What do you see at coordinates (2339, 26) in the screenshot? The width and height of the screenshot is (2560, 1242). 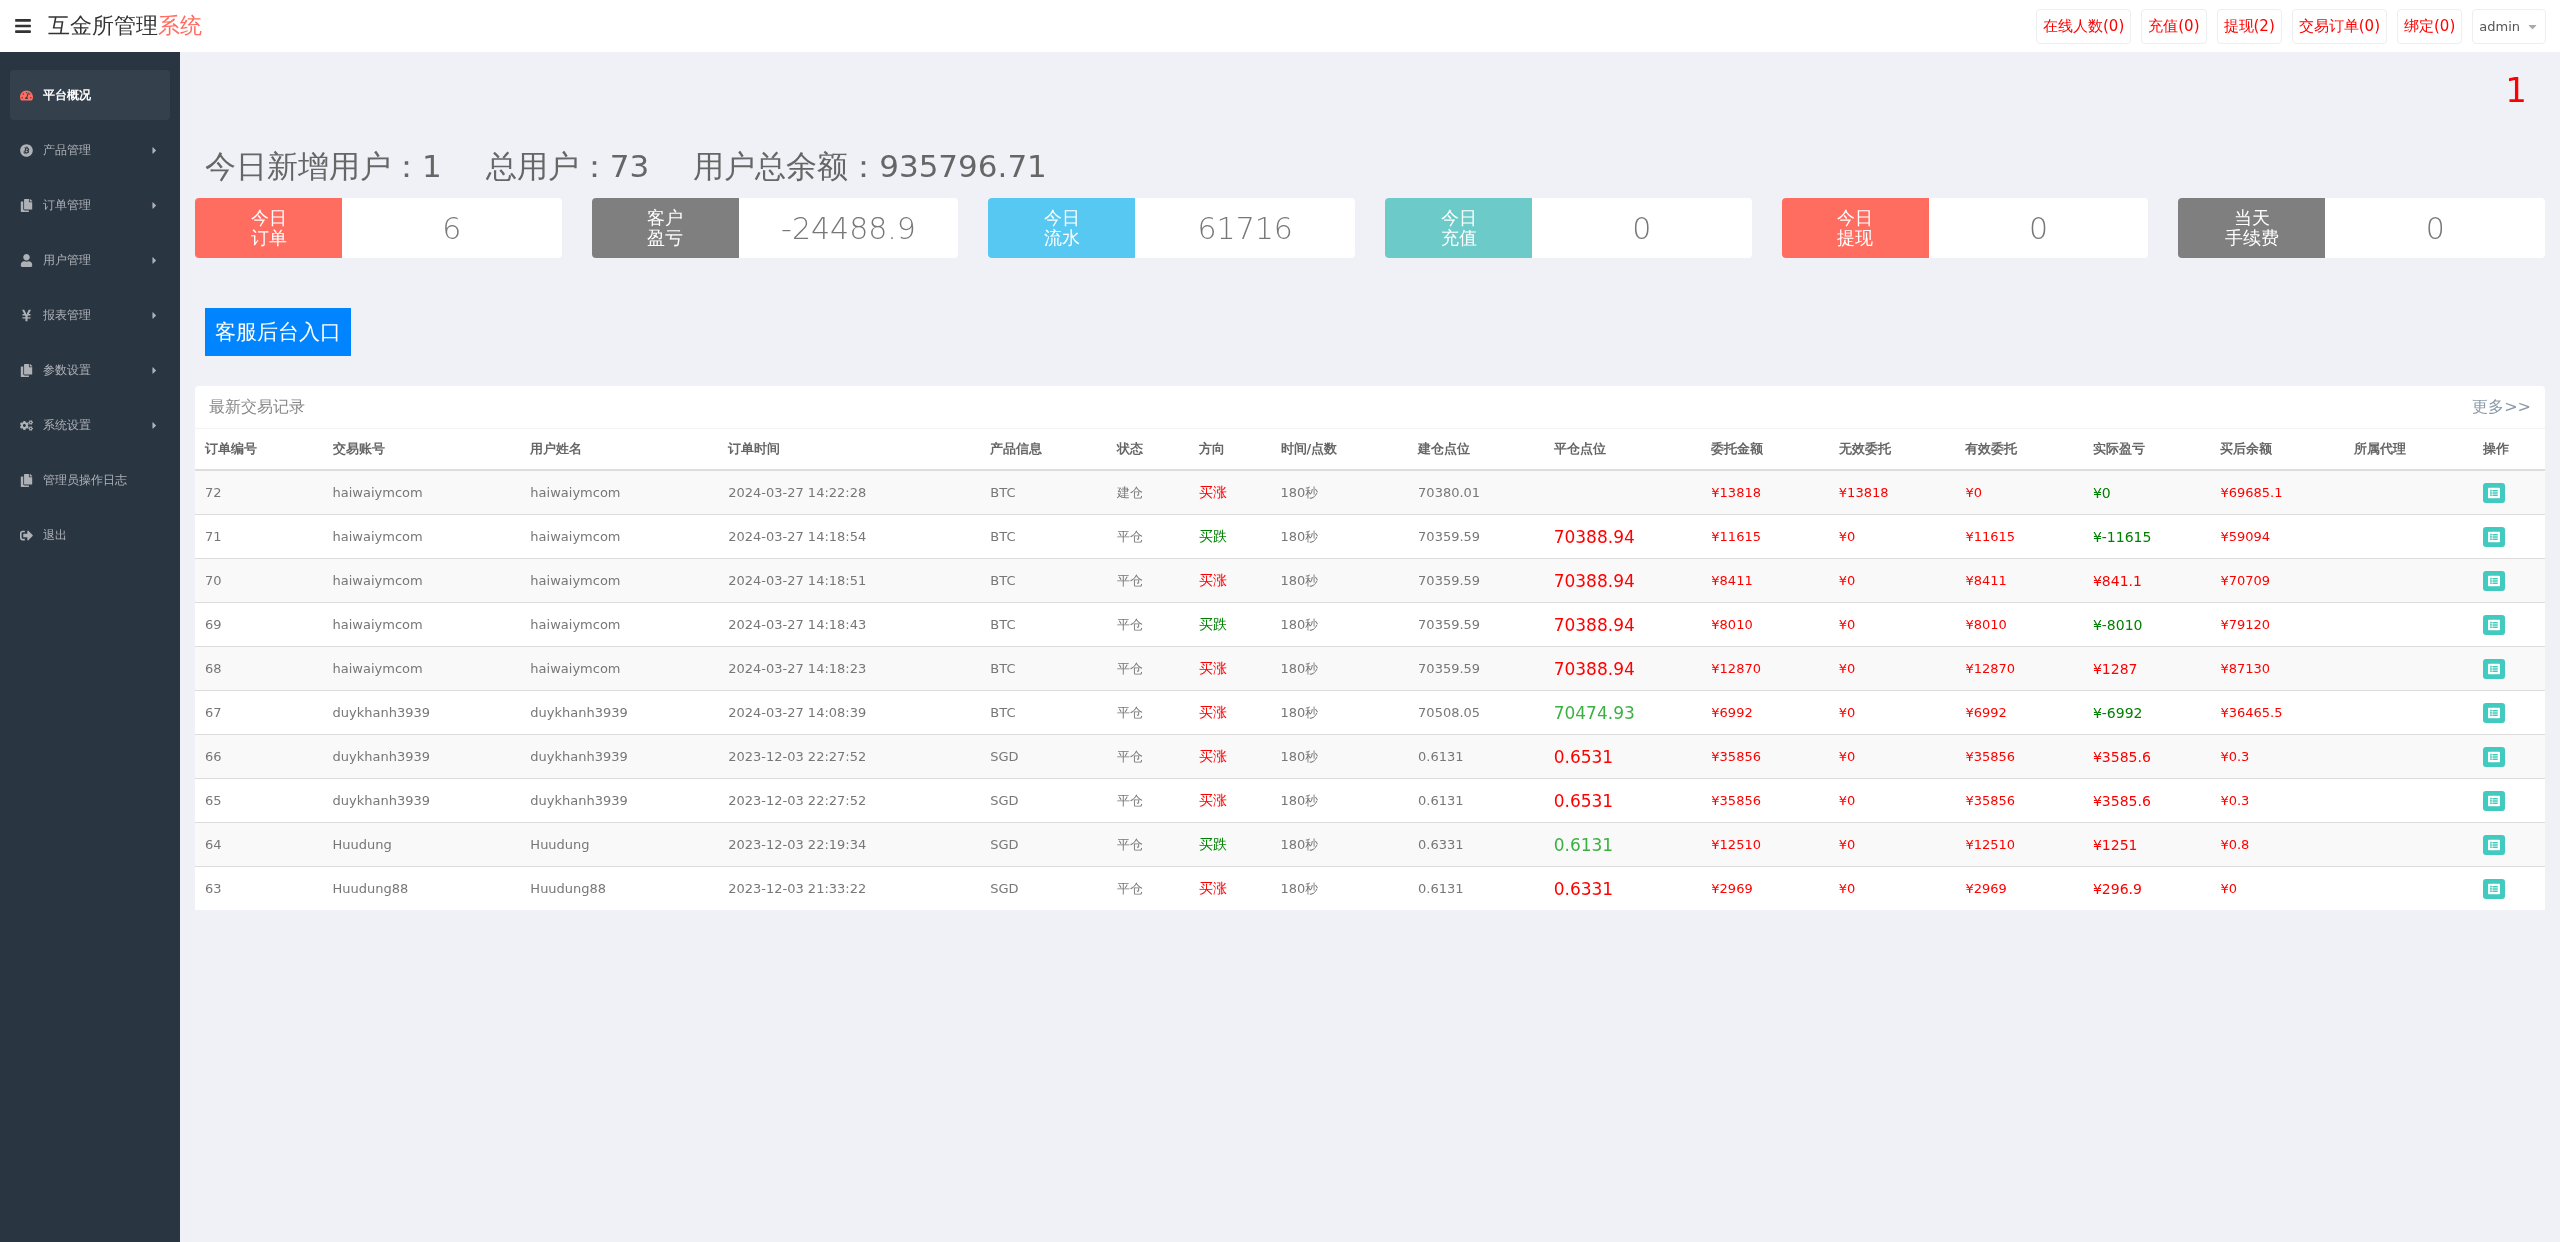 I see `header-button: 交易订单(0)` at bounding box center [2339, 26].